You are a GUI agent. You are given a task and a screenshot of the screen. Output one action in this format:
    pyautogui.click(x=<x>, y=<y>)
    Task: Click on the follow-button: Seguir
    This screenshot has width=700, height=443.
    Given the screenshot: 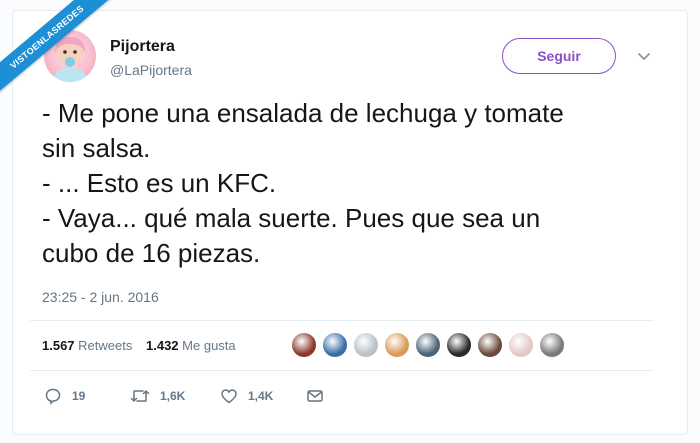 What is the action you would take?
    pyautogui.click(x=559, y=56)
    